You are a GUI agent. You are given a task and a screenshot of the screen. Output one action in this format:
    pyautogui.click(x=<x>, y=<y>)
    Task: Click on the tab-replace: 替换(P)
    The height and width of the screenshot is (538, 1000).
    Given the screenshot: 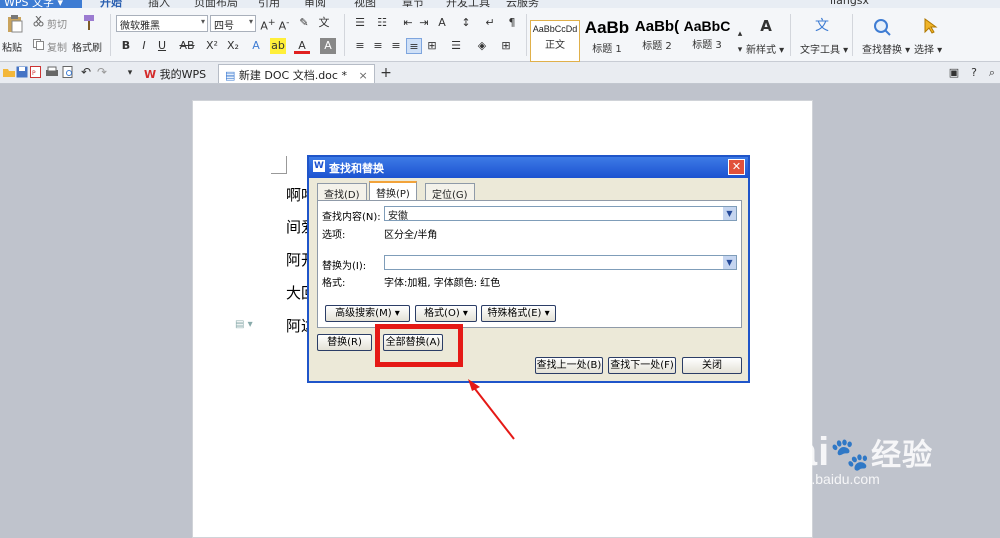 What is the action you would take?
    pyautogui.click(x=393, y=190)
    